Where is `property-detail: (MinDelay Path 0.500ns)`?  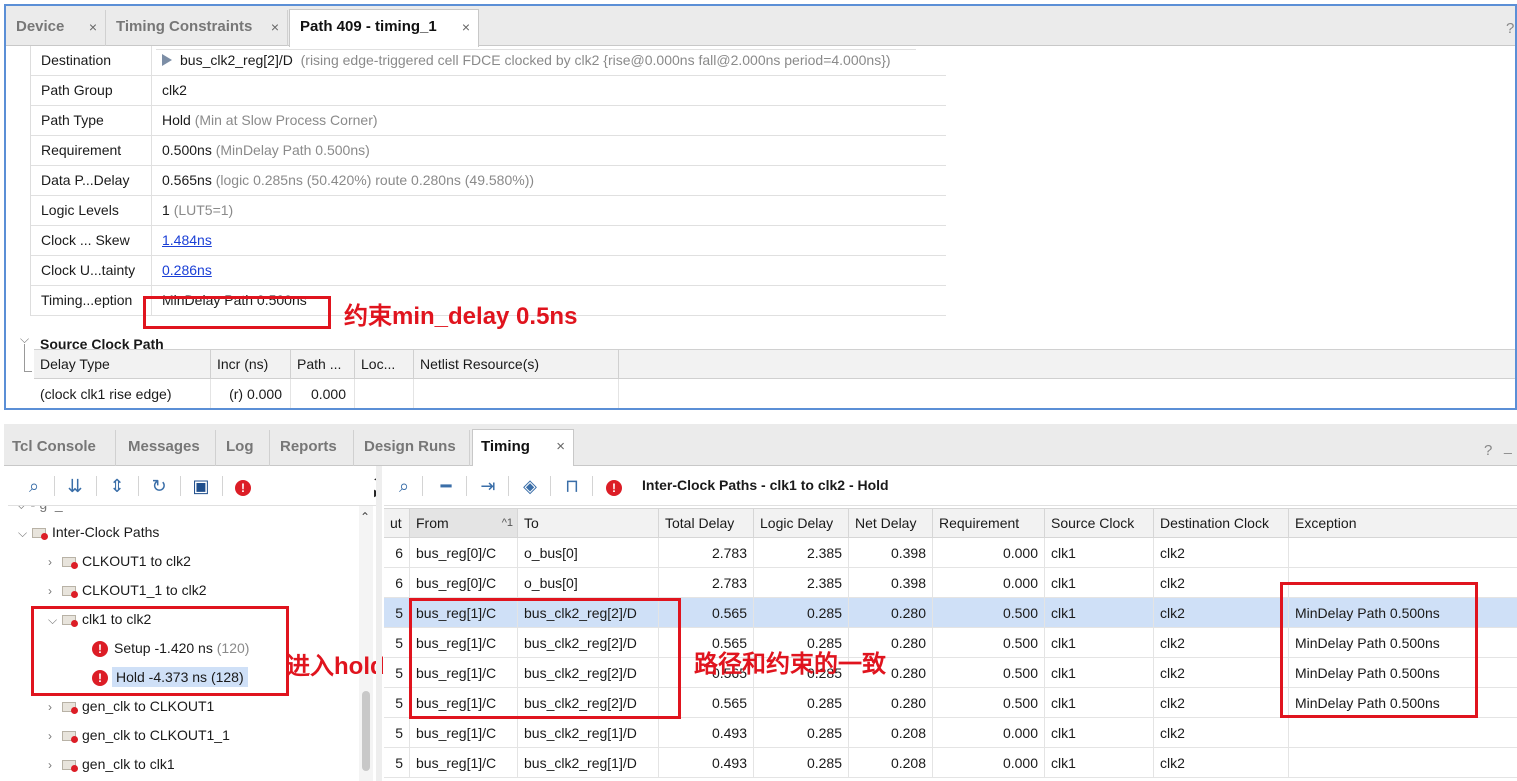 property-detail: (MinDelay Path 0.500ns) is located at coordinates (292, 150).